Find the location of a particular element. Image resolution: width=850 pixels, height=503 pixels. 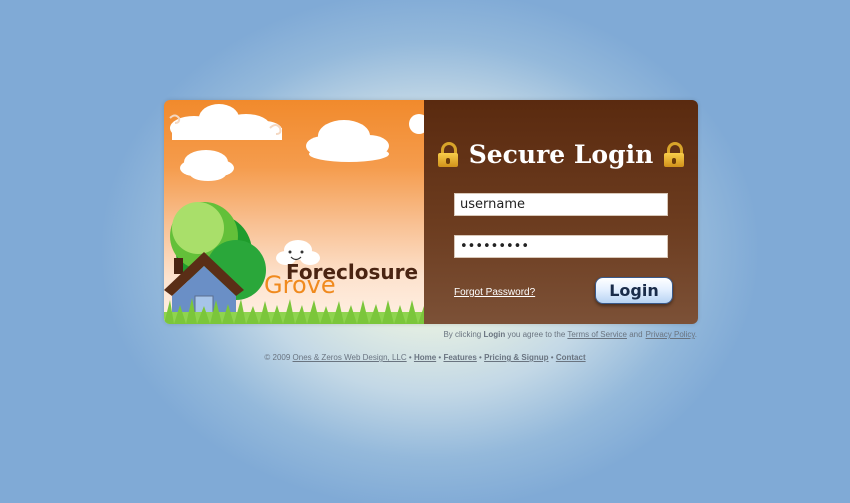

privacy-policy-link: Privacy Policy is located at coordinates (670, 334).